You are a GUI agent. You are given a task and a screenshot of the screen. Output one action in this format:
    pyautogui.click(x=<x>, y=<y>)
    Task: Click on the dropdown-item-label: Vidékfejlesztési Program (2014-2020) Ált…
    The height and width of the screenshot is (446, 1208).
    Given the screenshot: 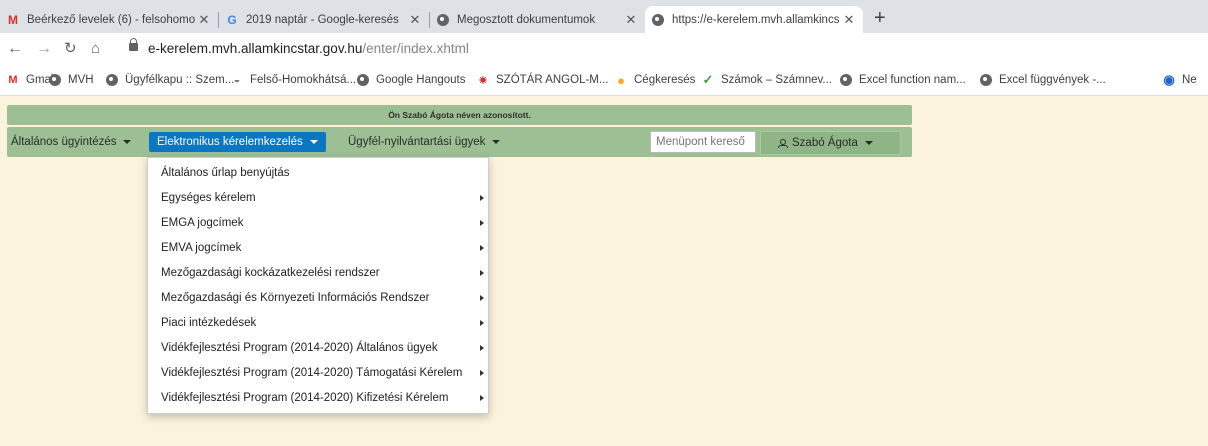 What is the action you would take?
    pyautogui.click(x=299, y=348)
    